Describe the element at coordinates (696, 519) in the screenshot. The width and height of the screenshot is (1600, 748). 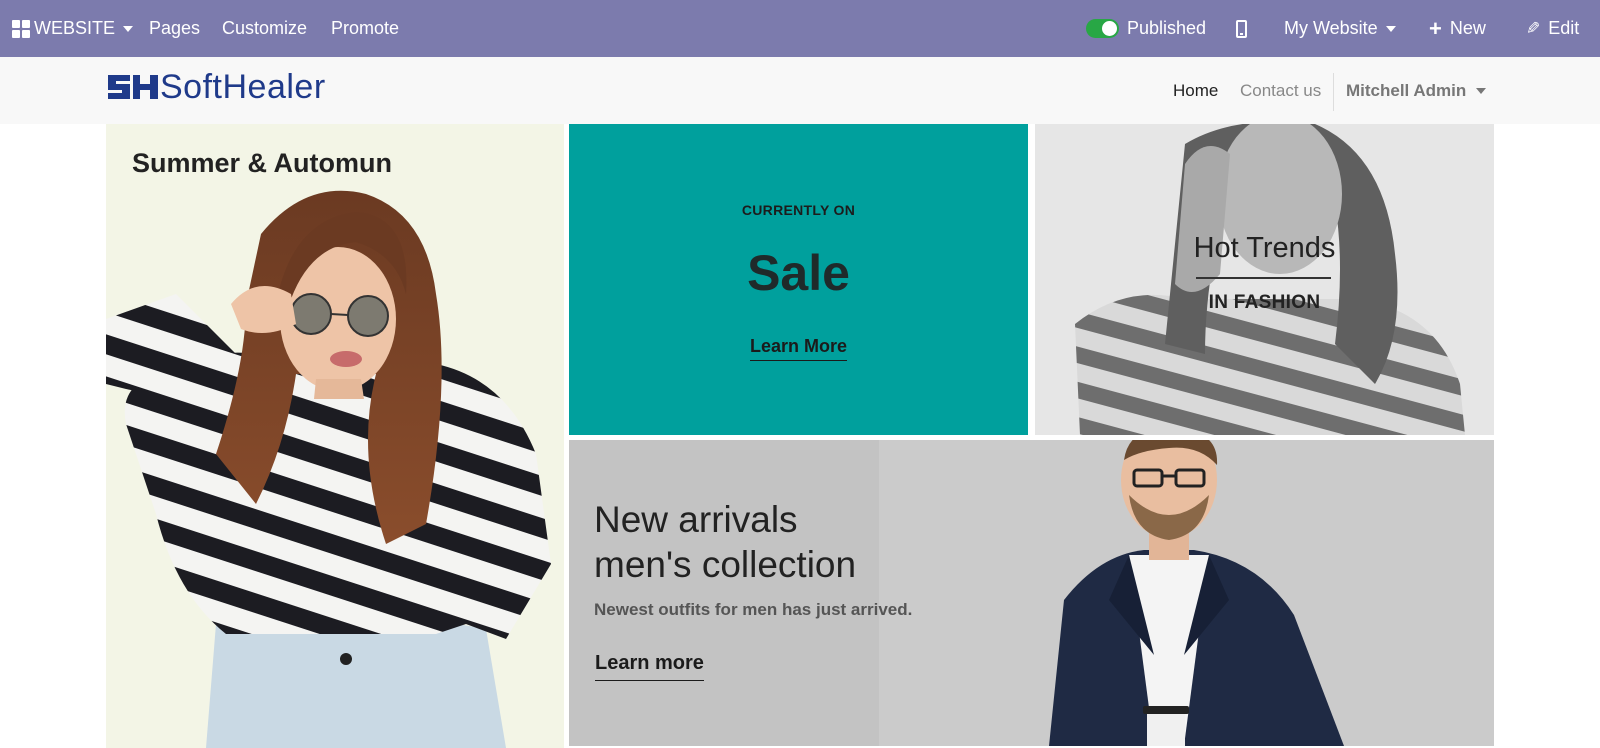
I see `men-title-line-1: New arrivals` at that location.